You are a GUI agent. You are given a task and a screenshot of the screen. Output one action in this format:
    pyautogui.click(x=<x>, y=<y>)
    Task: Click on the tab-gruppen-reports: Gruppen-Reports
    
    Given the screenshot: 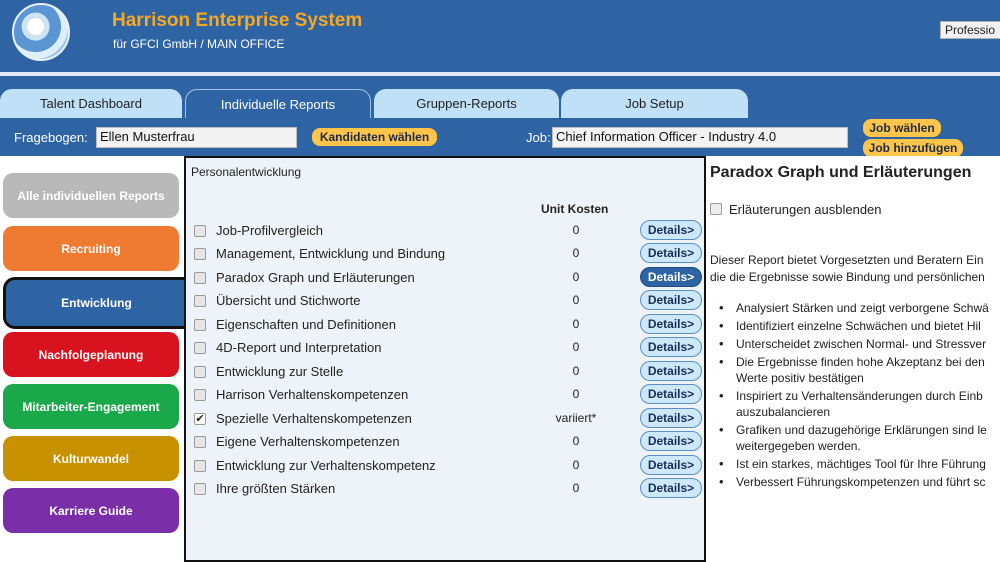 What is the action you would take?
    pyautogui.click(x=466, y=103)
    